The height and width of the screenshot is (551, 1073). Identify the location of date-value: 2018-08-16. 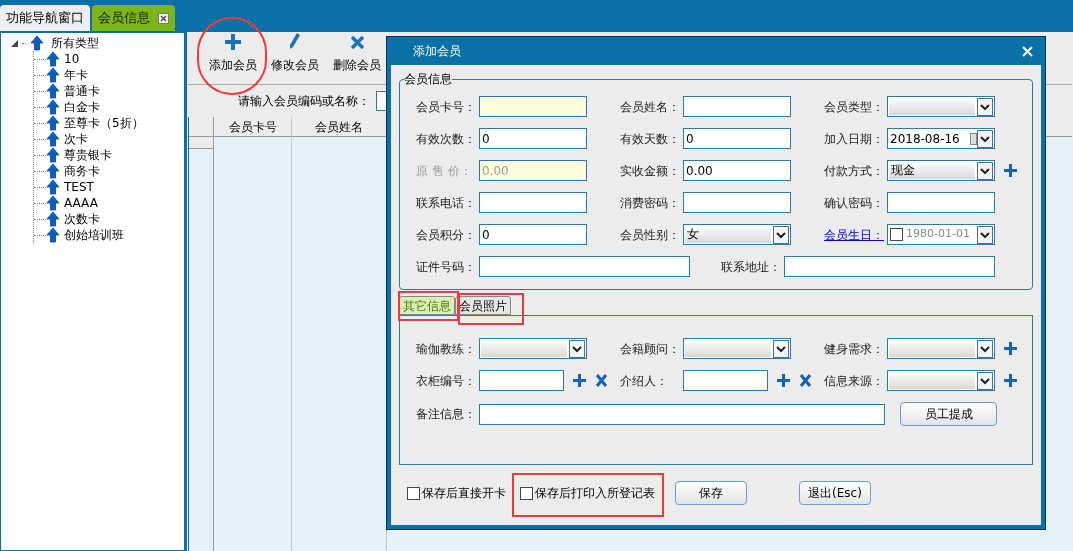
(925, 139).